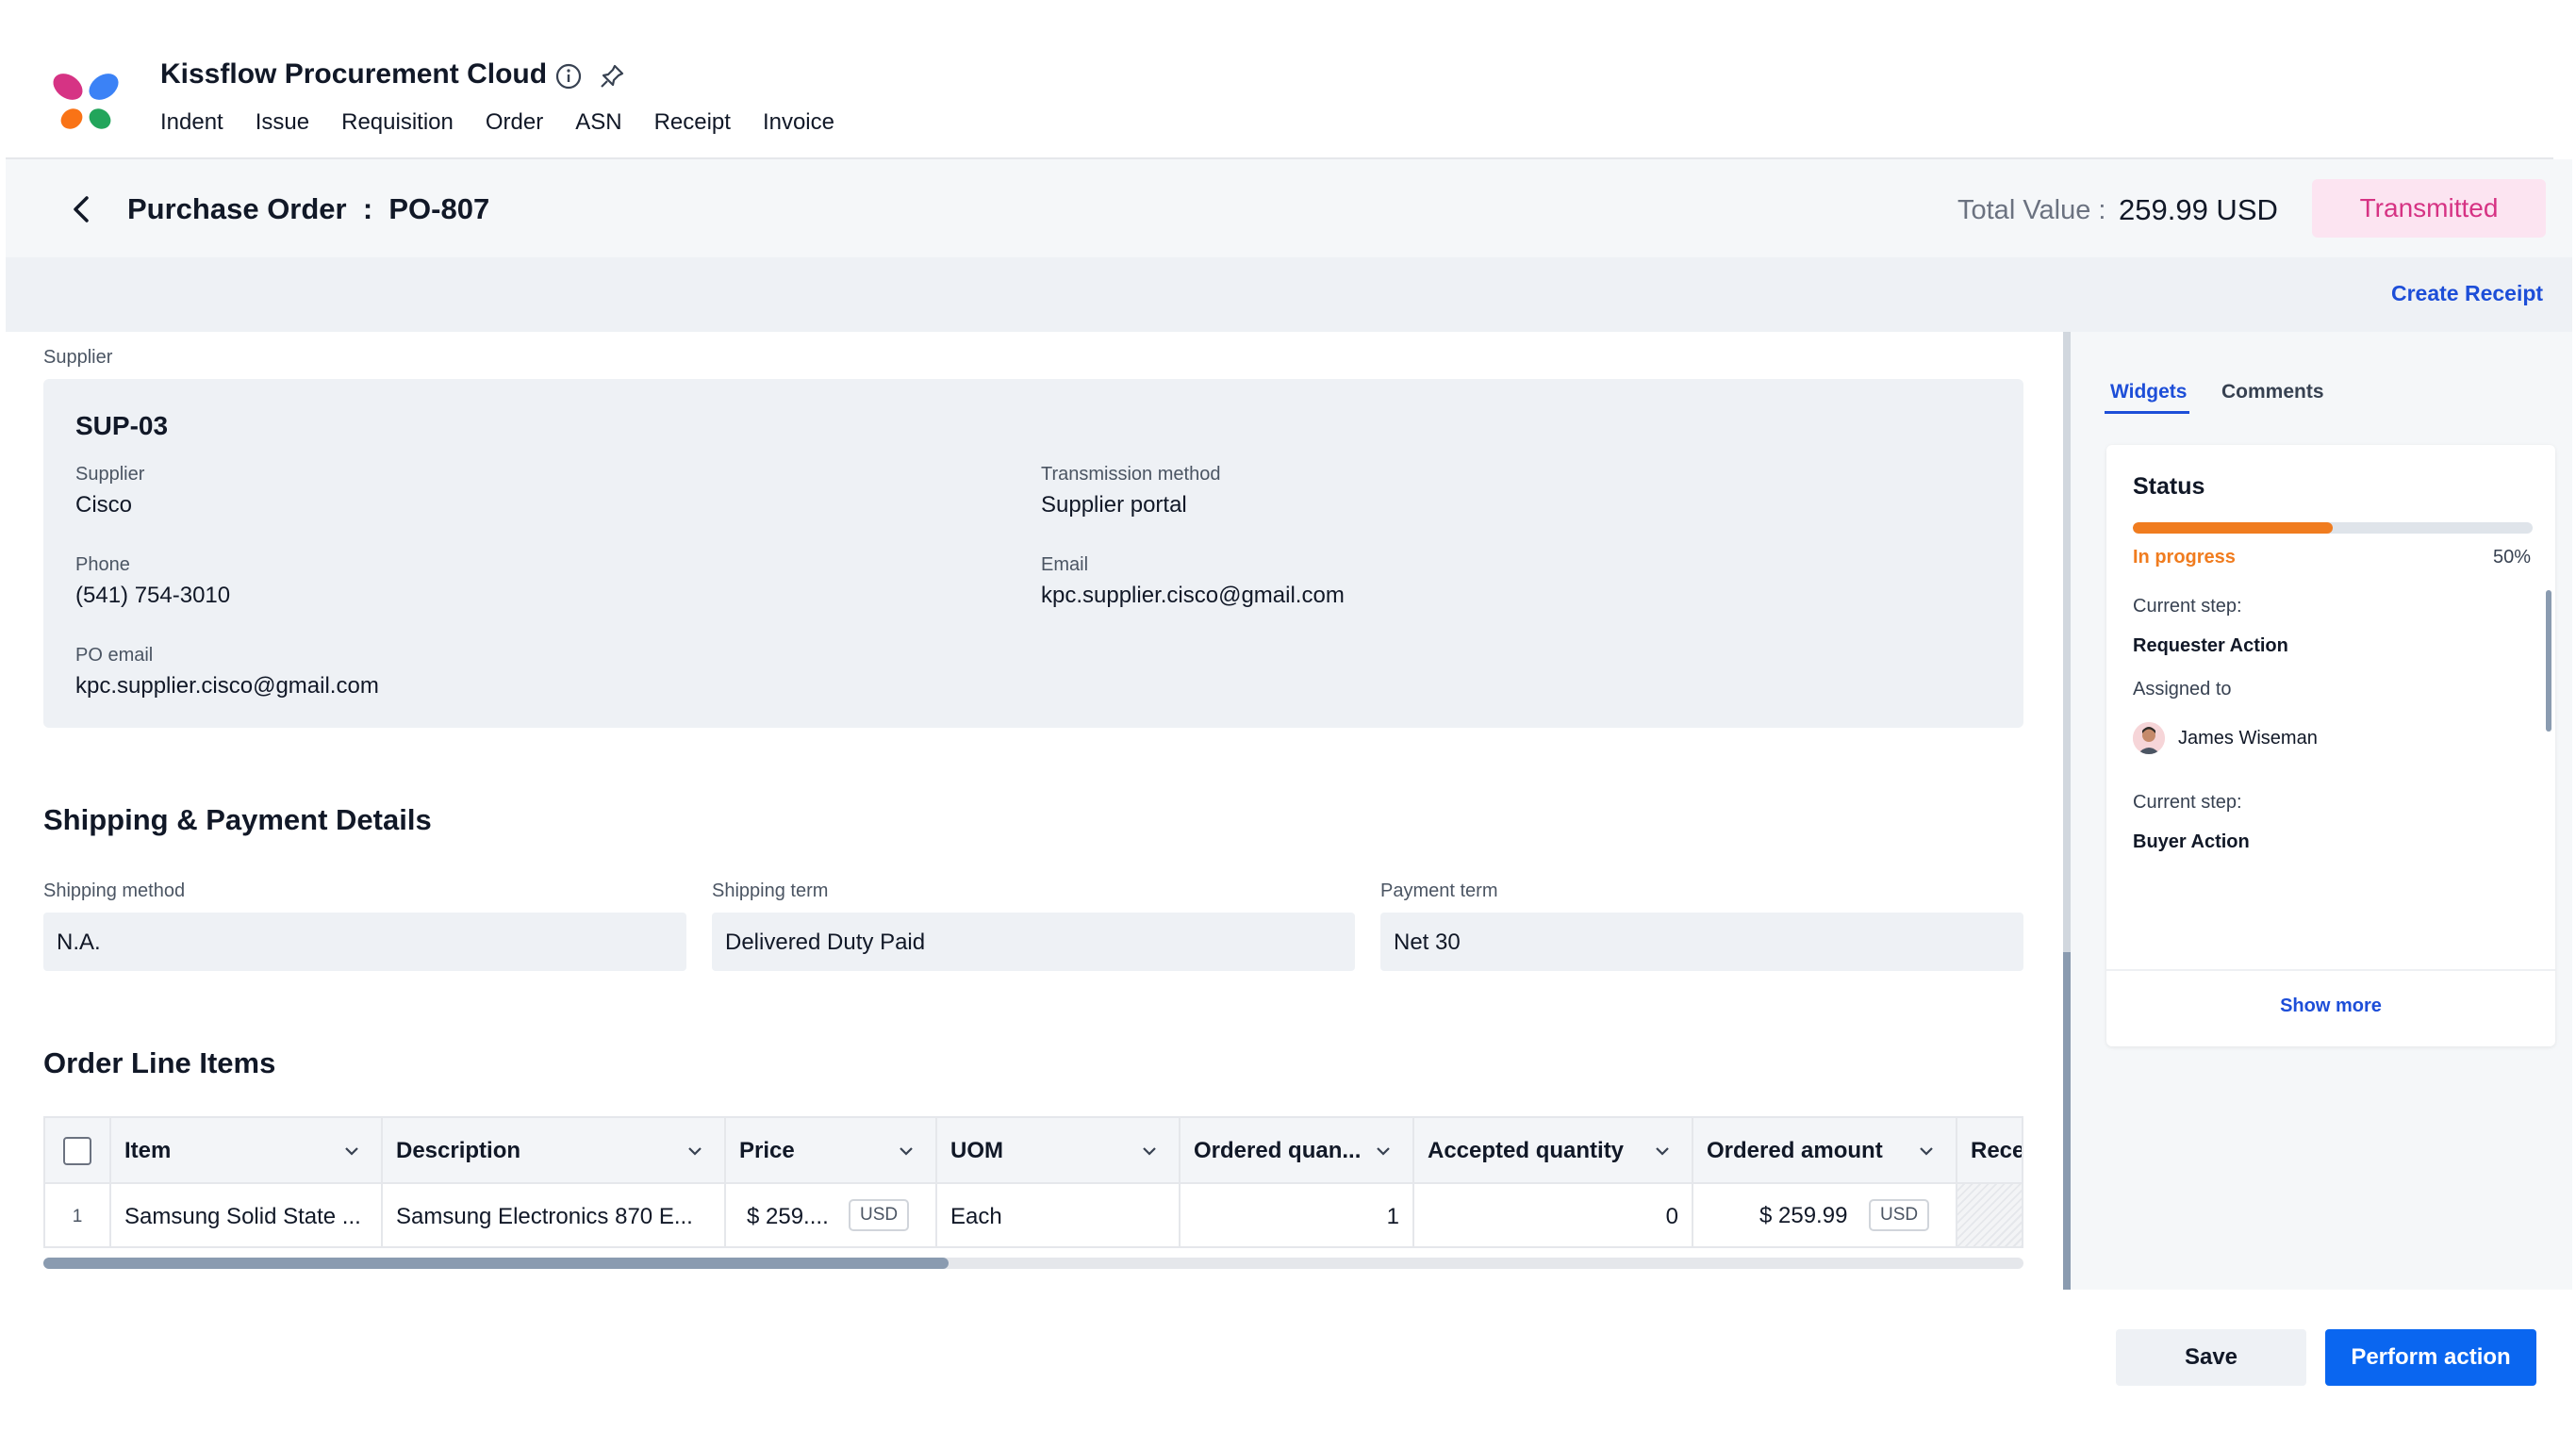 This screenshot has height=1448, width=2576. I want to click on transmission-method-value: Supplier portal, so click(1114, 505).